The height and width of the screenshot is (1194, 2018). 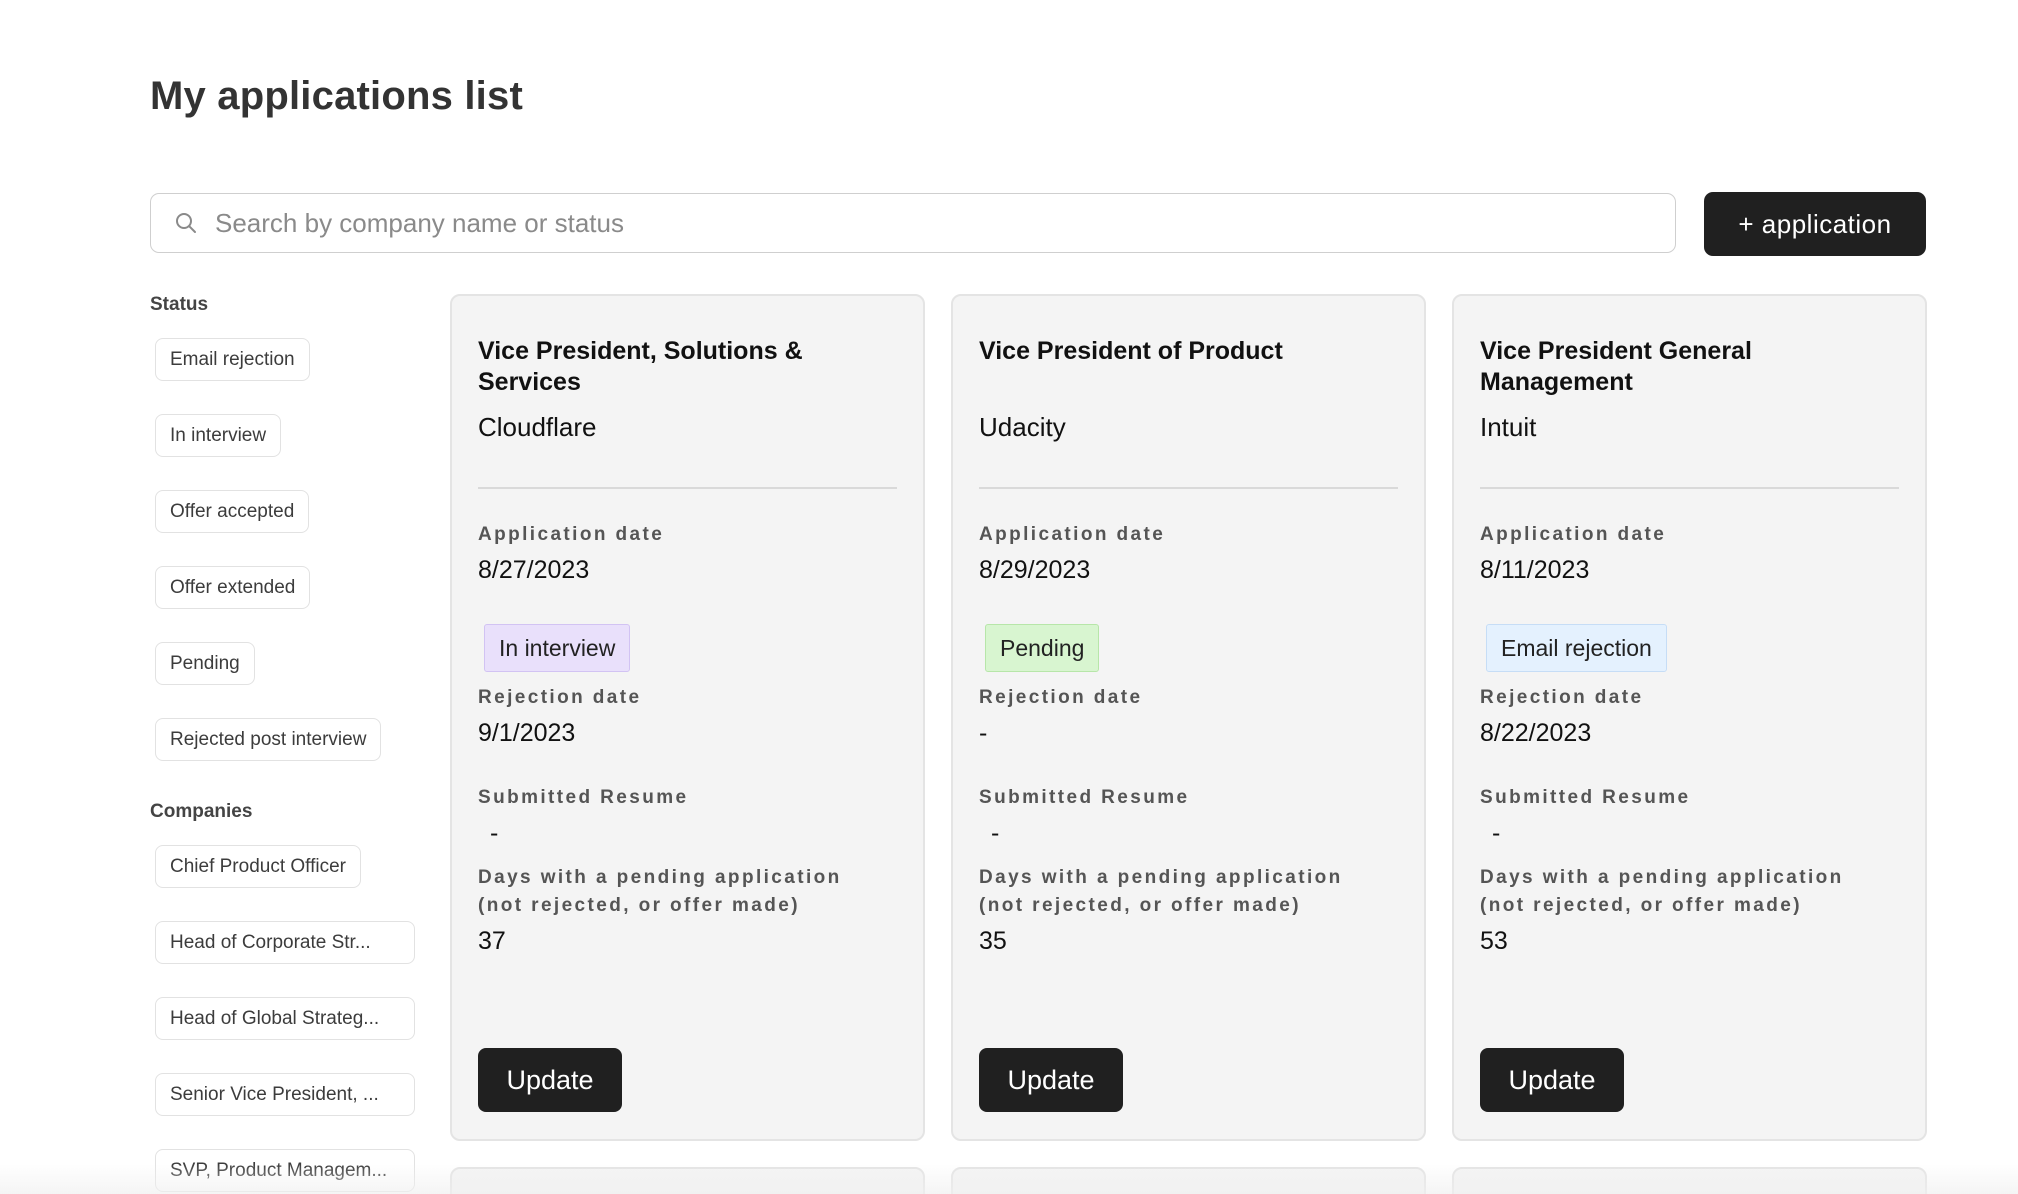 I want to click on job-title: Vice President, Solutions & Services, so click(x=640, y=366).